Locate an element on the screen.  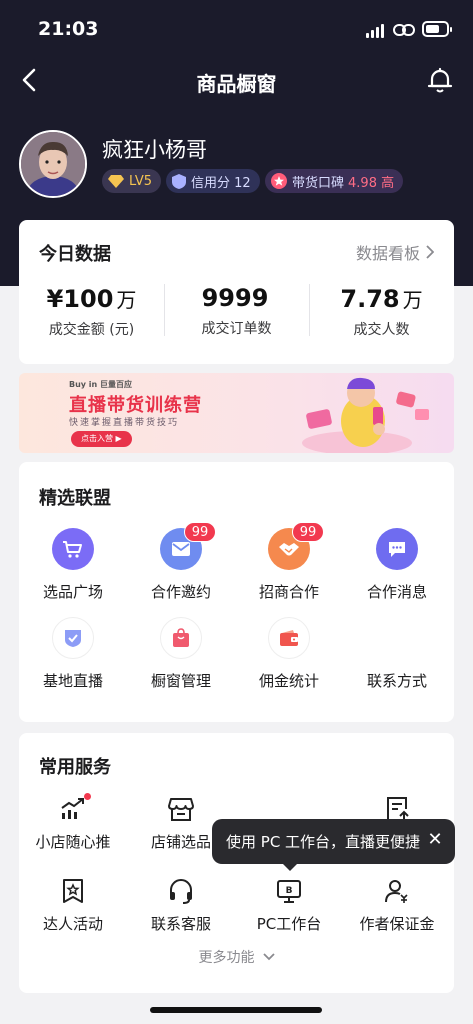
battery-icon is located at coordinates (437, 29).